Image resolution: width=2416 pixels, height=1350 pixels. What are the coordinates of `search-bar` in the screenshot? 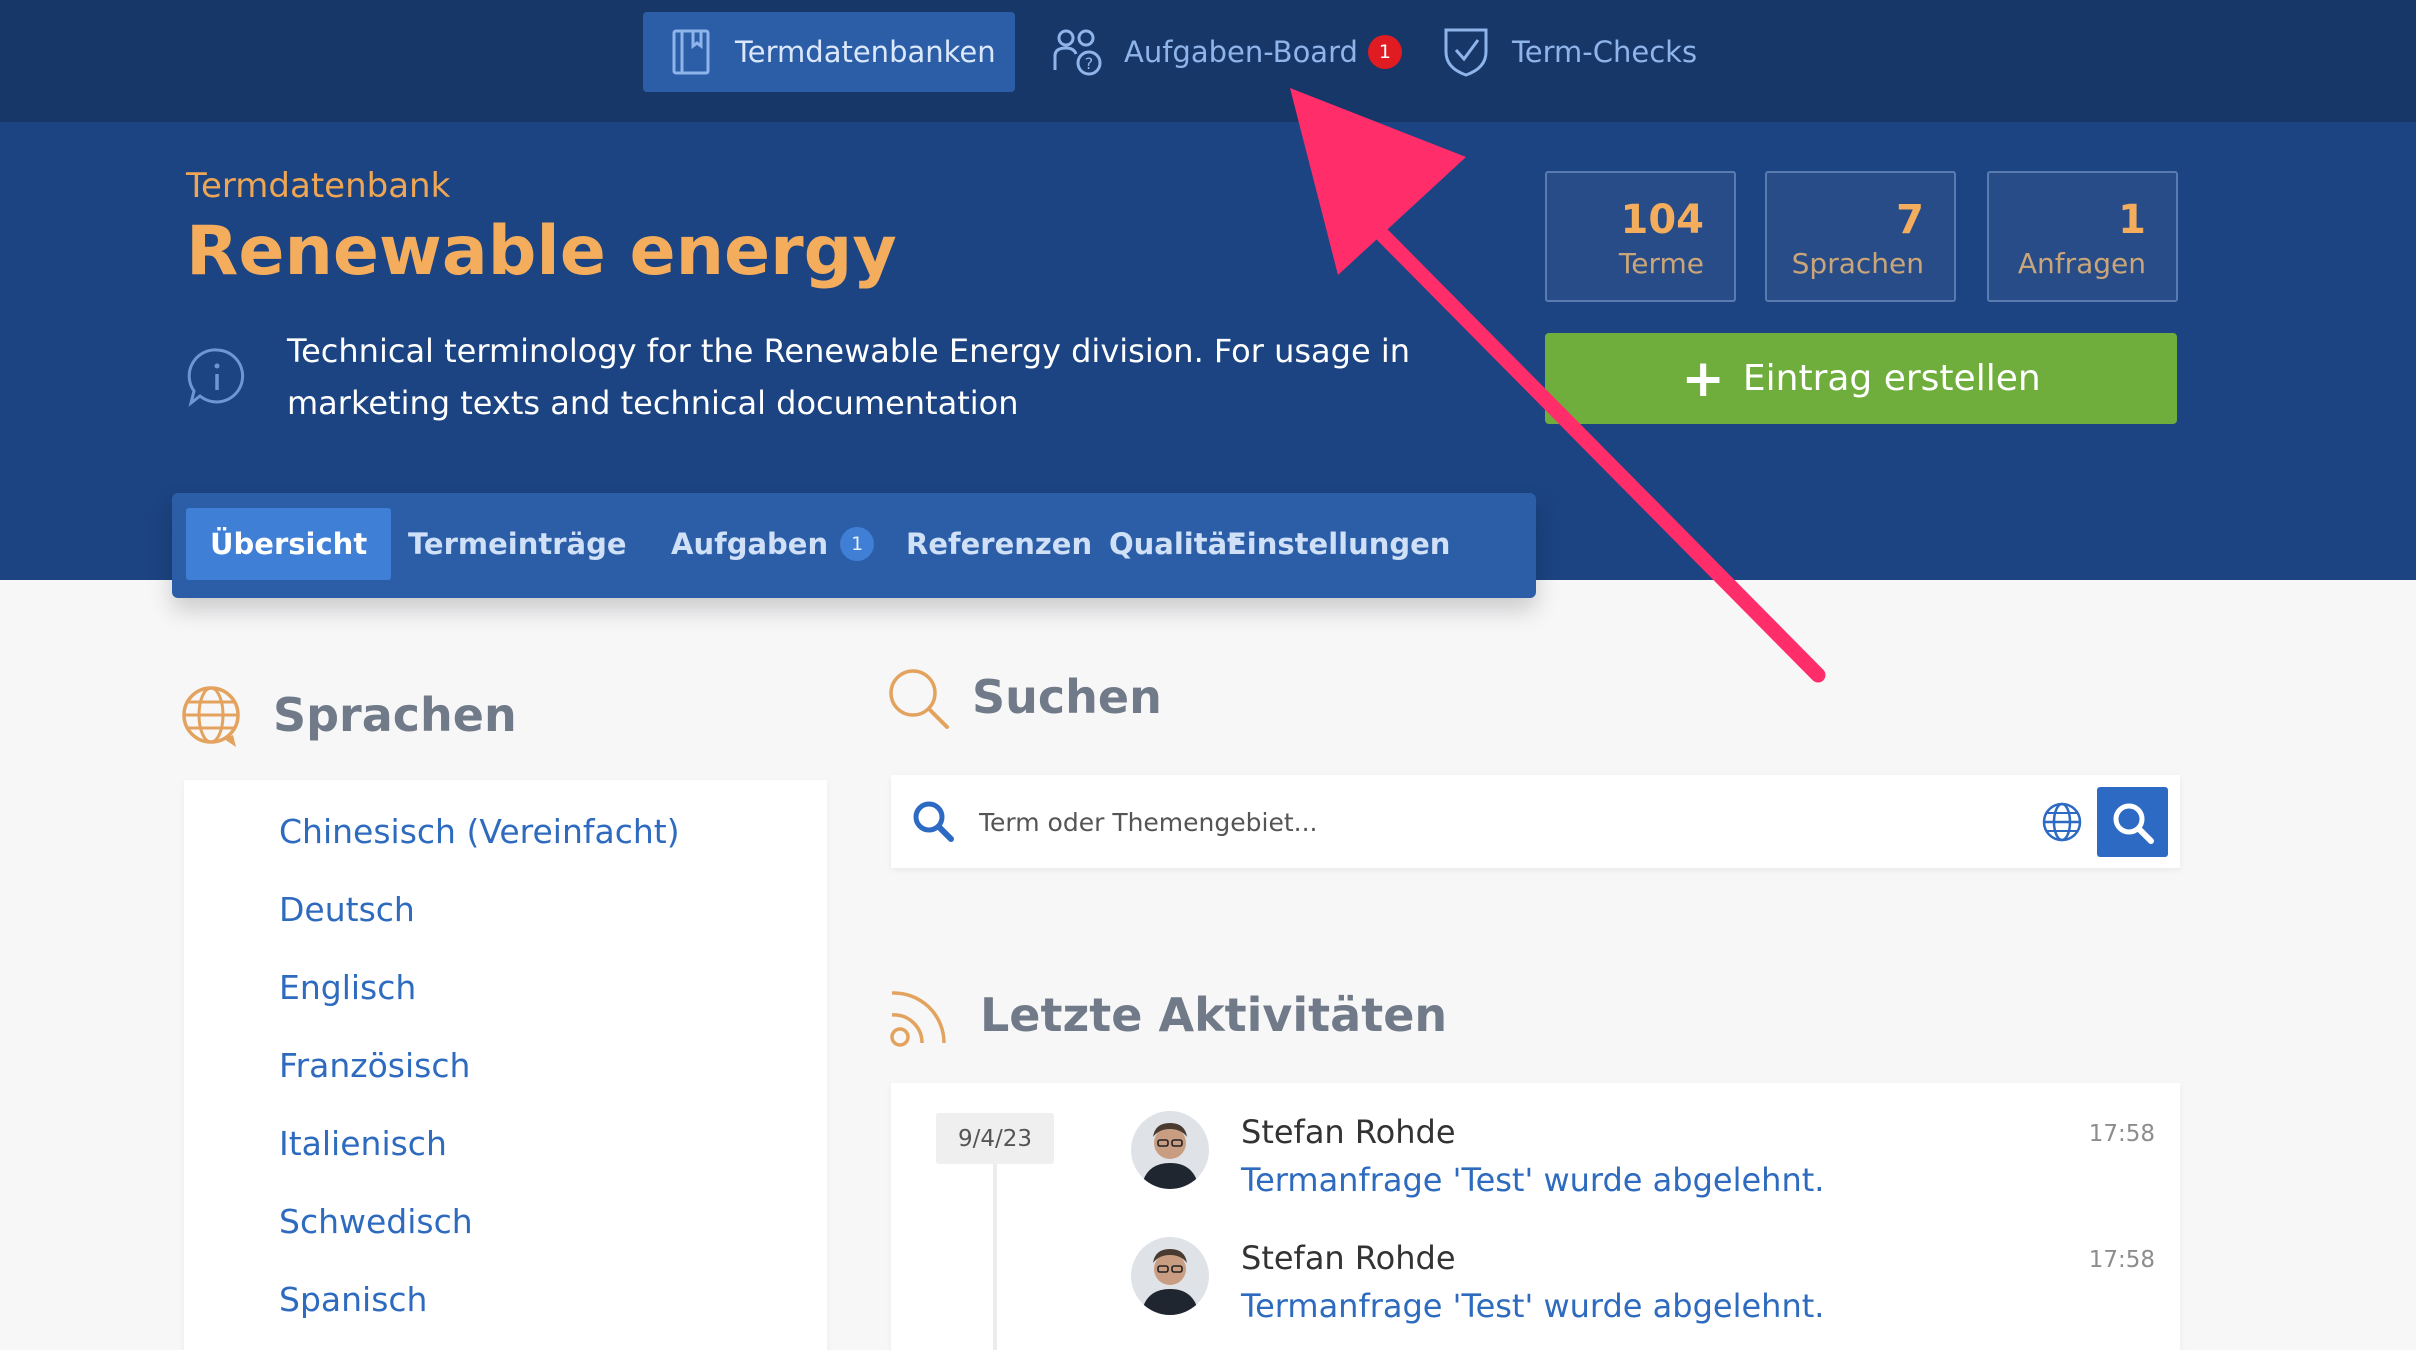 It's located at (1535, 821).